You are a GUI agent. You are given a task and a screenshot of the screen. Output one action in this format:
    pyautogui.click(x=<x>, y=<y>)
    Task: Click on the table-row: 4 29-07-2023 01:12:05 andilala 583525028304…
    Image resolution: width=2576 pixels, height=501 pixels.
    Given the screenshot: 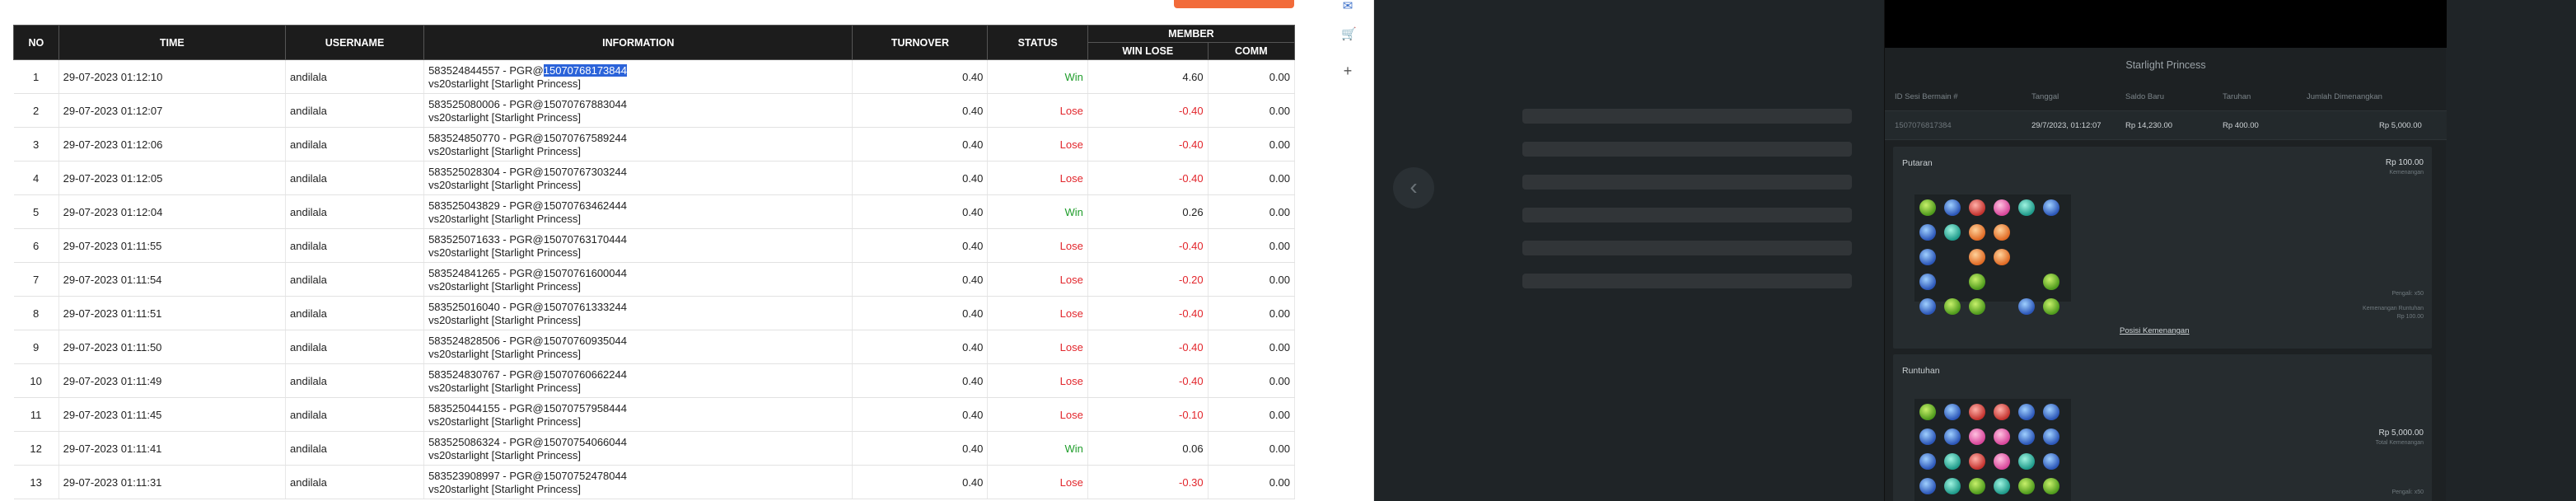 What is the action you would take?
    pyautogui.click(x=654, y=178)
    